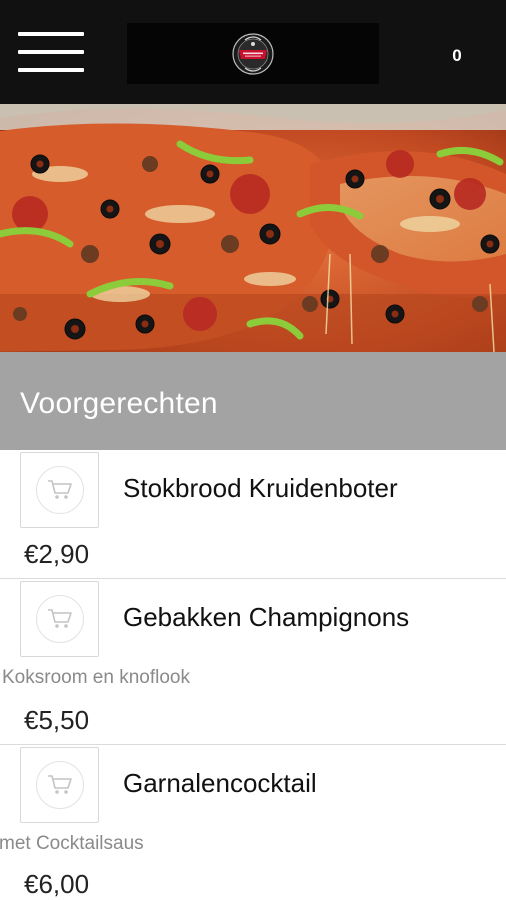 This screenshot has height=900, width=506. I want to click on hamburger-menu-icon, so click(51, 52).